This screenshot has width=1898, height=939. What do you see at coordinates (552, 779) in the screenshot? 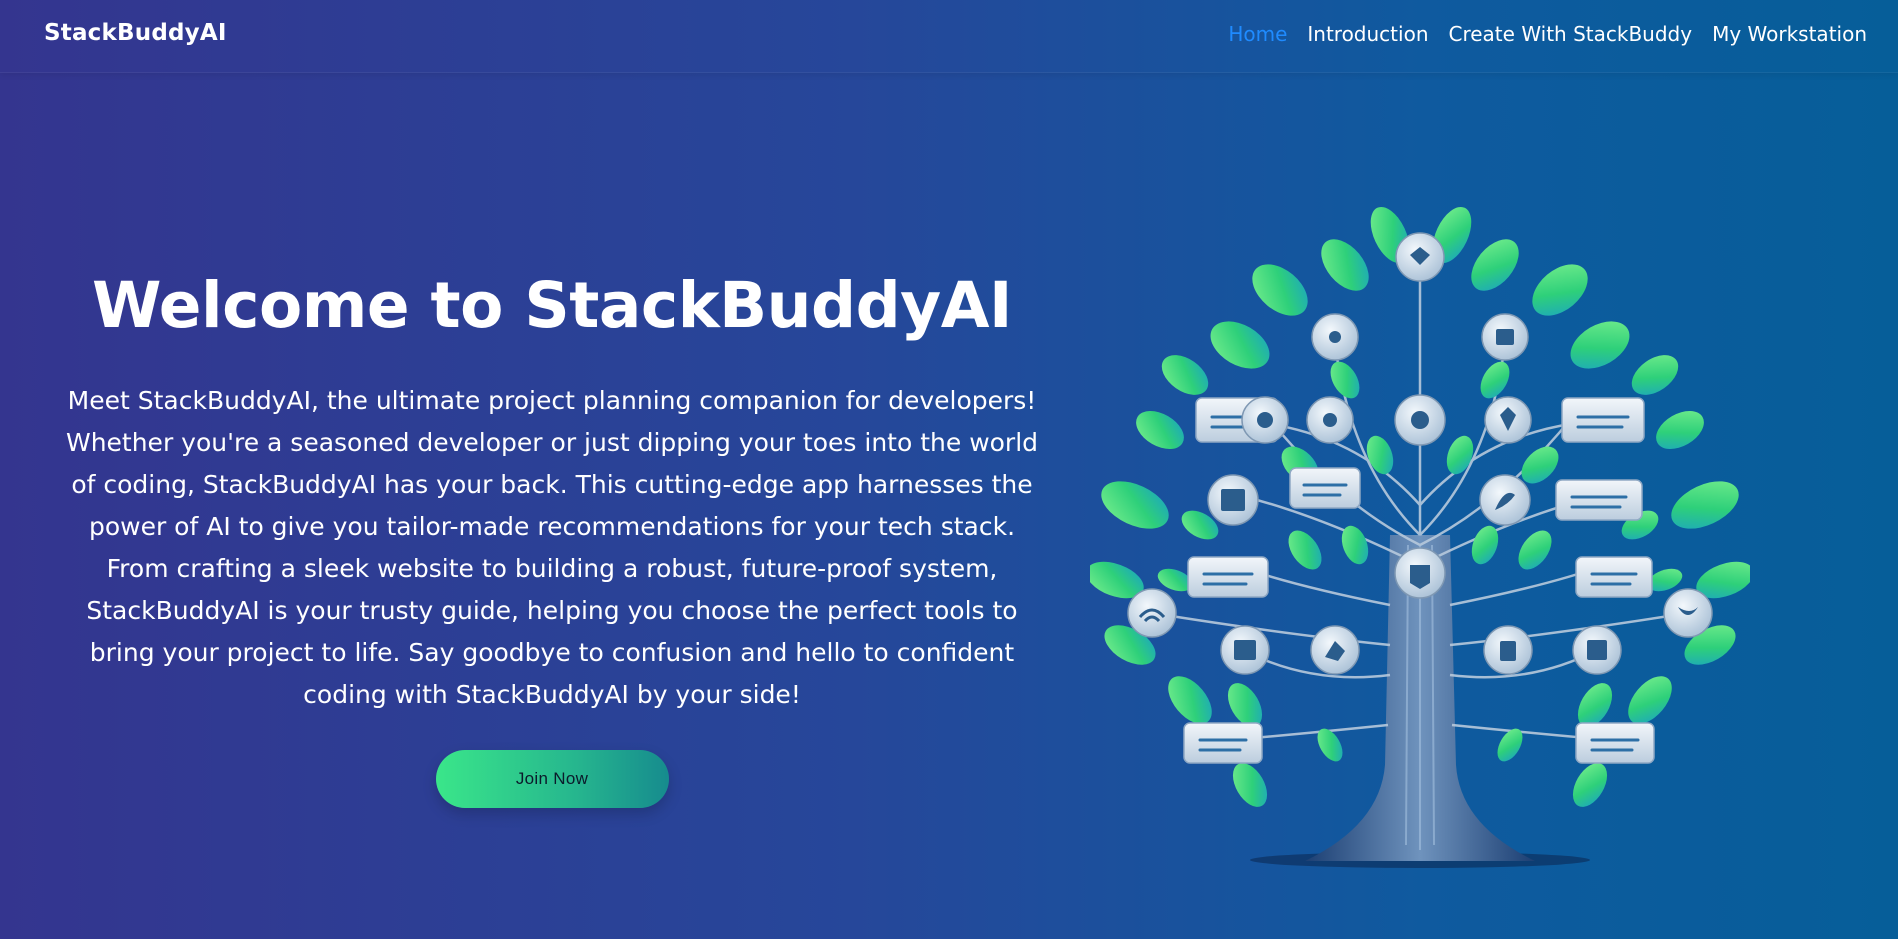
I see `join-now-button: Join Now` at bounding box center [552, 779].